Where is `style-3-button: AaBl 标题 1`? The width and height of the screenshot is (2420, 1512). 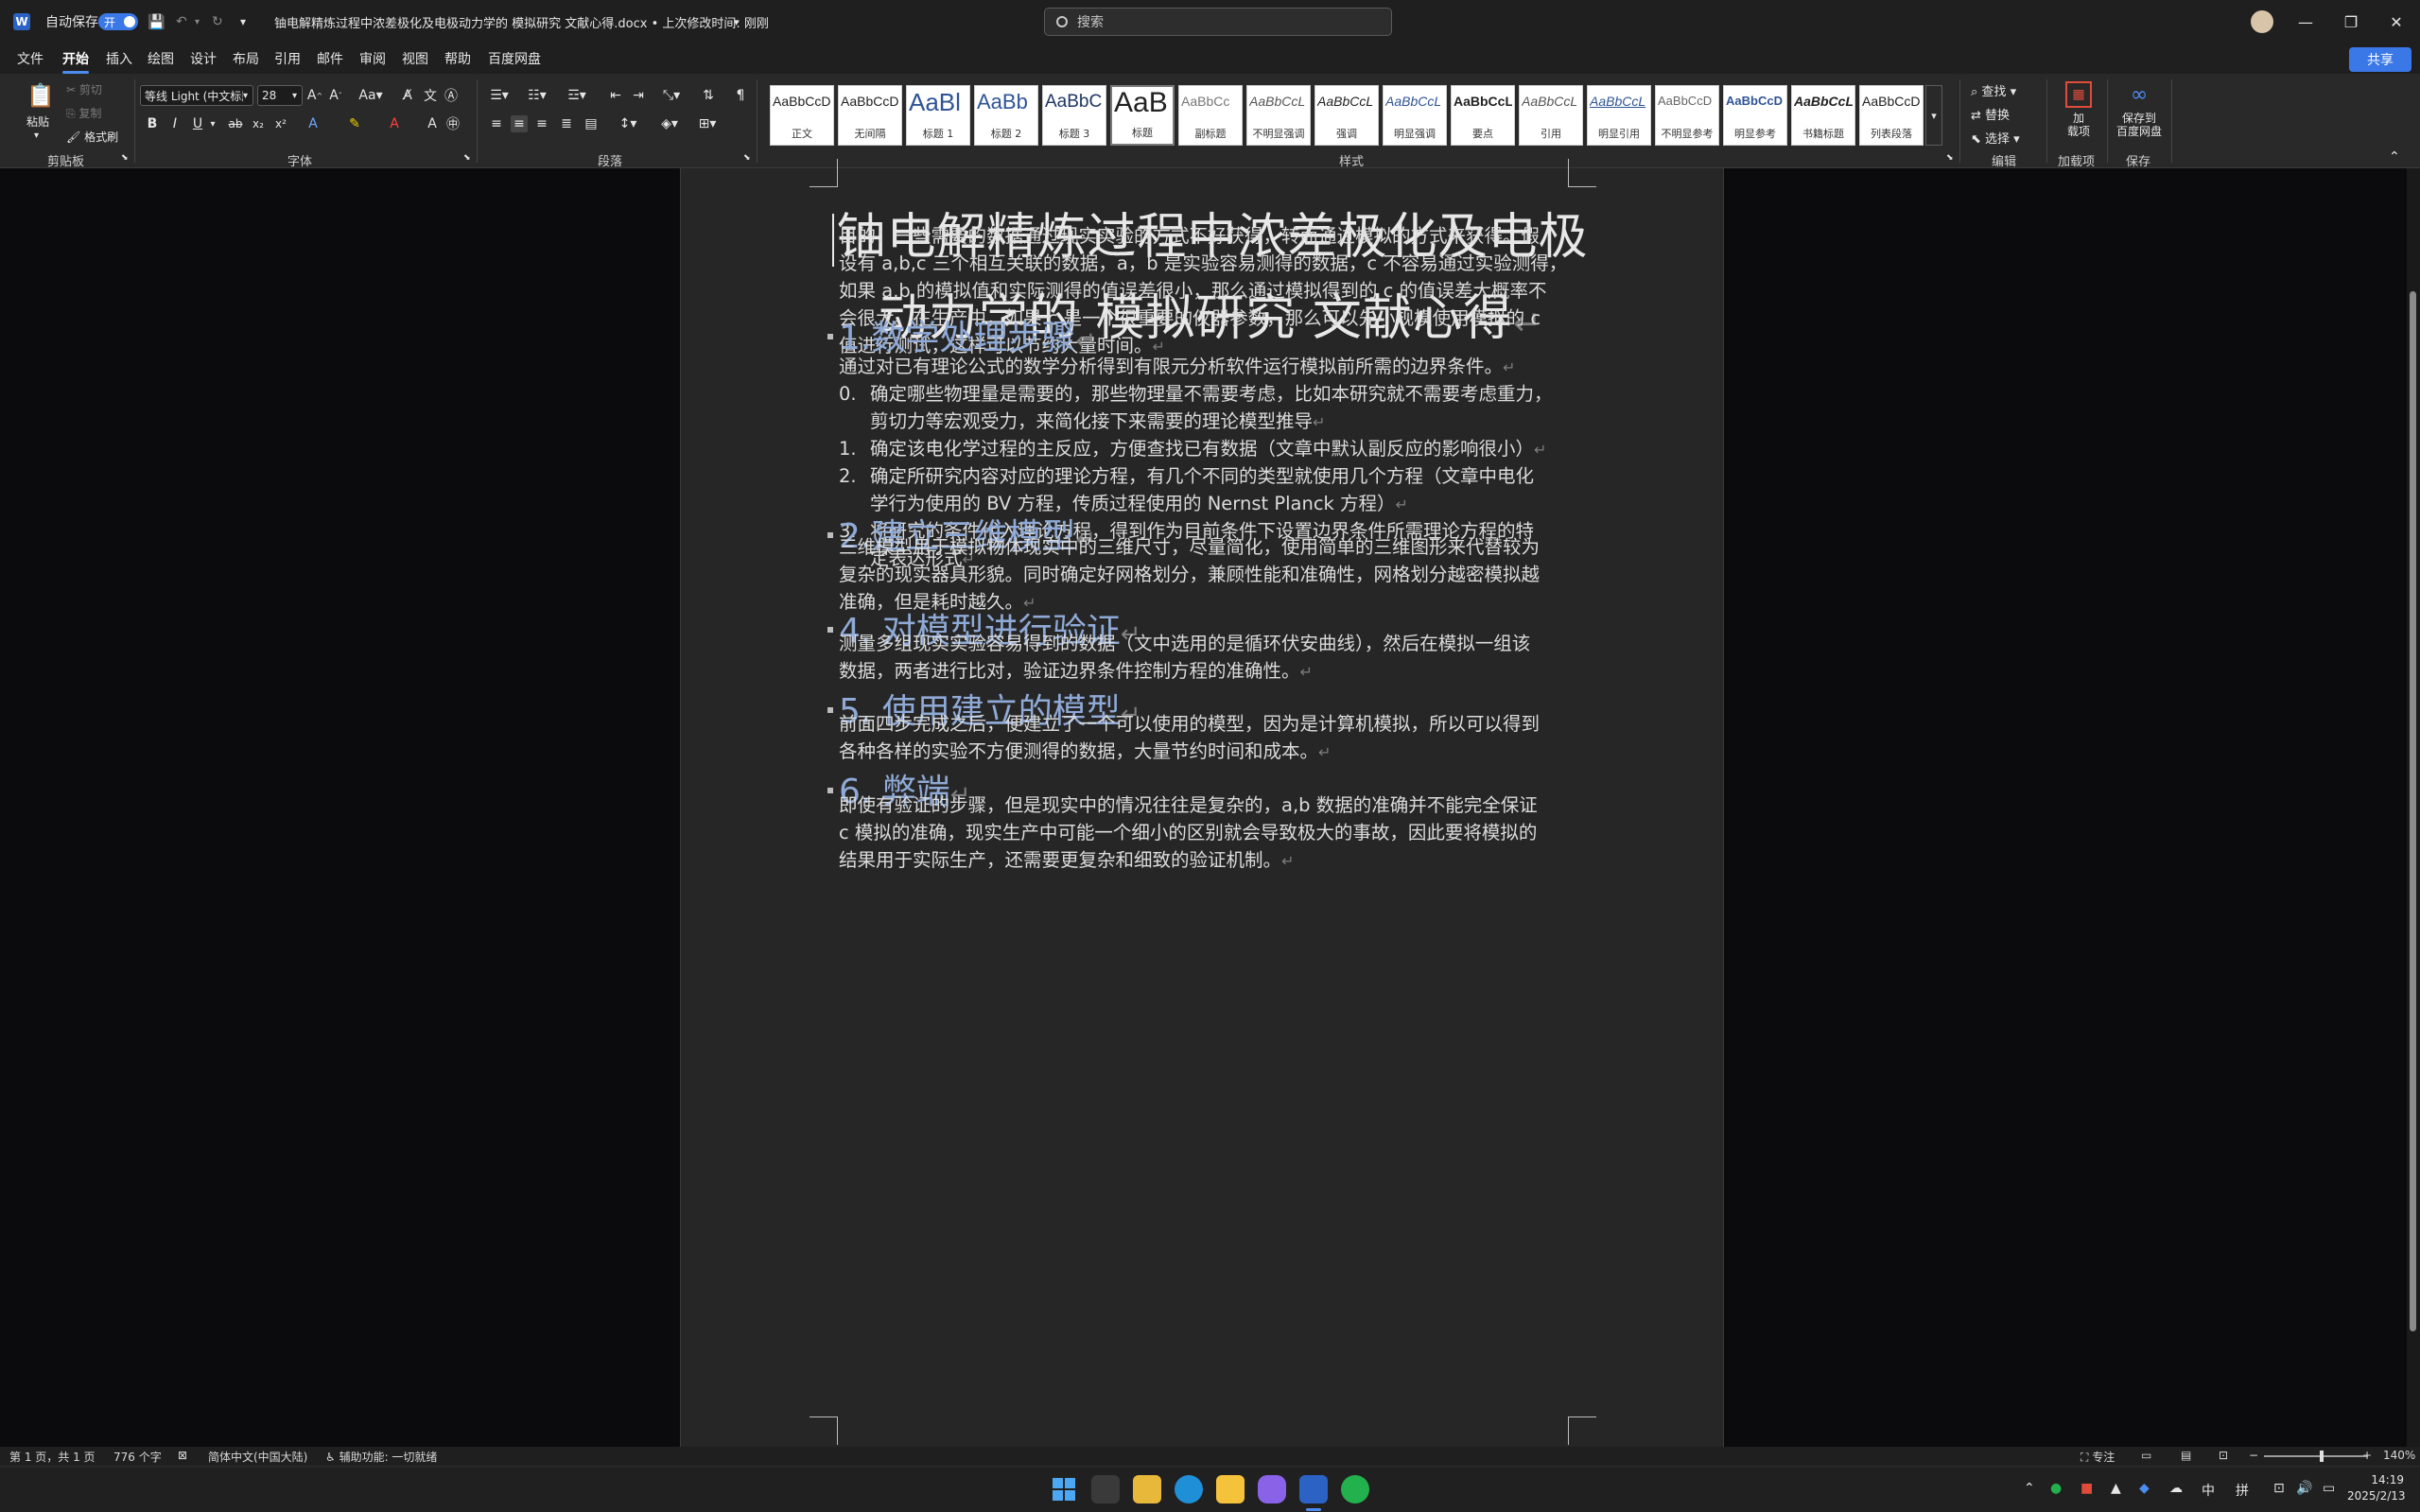
style-3-button: AaBl 标题 1 is located at coordinates (938, 115).